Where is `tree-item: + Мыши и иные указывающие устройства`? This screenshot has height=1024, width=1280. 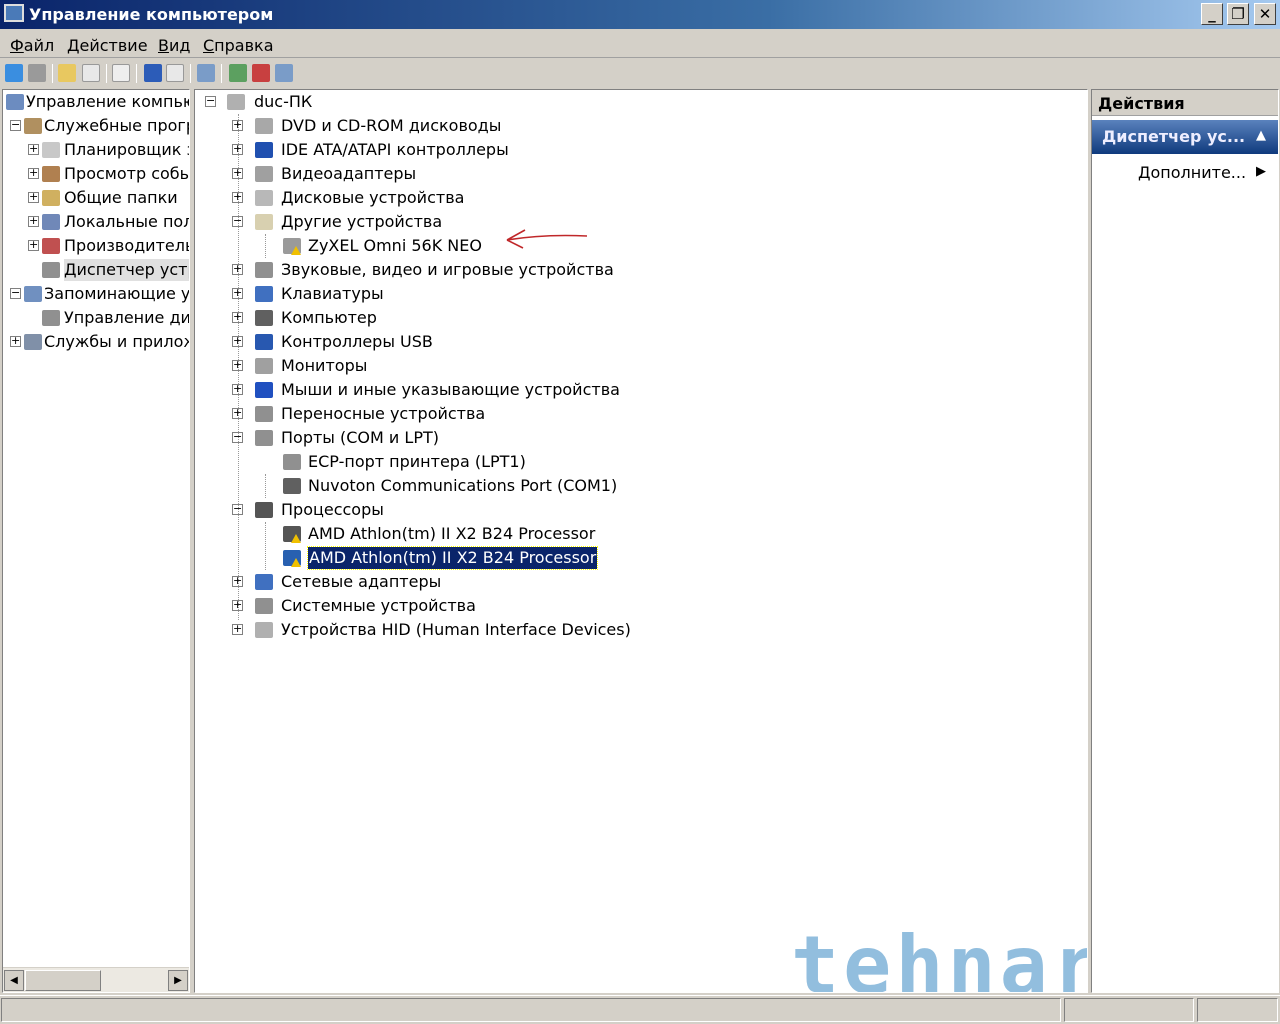 tree-item: + Мыши и иные указывающие устройства is located at coordinates (641, 390).